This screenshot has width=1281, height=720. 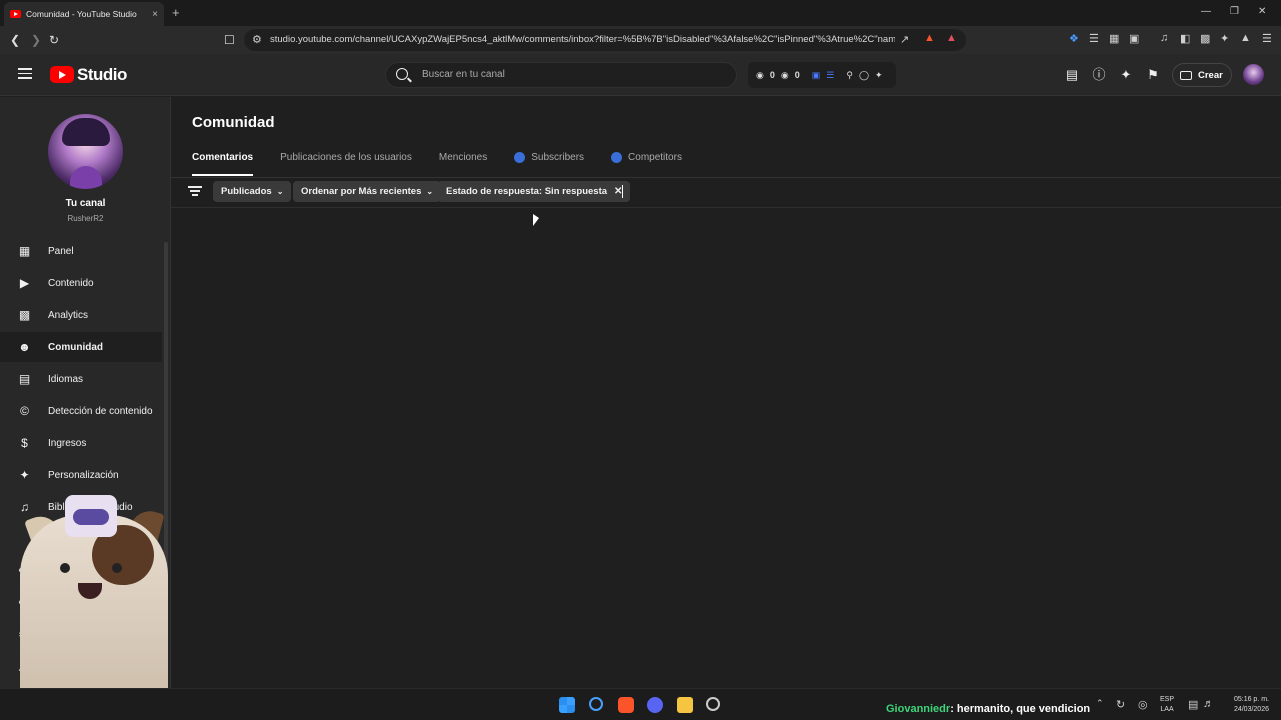 I want to click on extension-bar: ◉ 0 ◉ 0 ▣ ☰ ⚲ ◯ ✦, so click(x=822, y=75).